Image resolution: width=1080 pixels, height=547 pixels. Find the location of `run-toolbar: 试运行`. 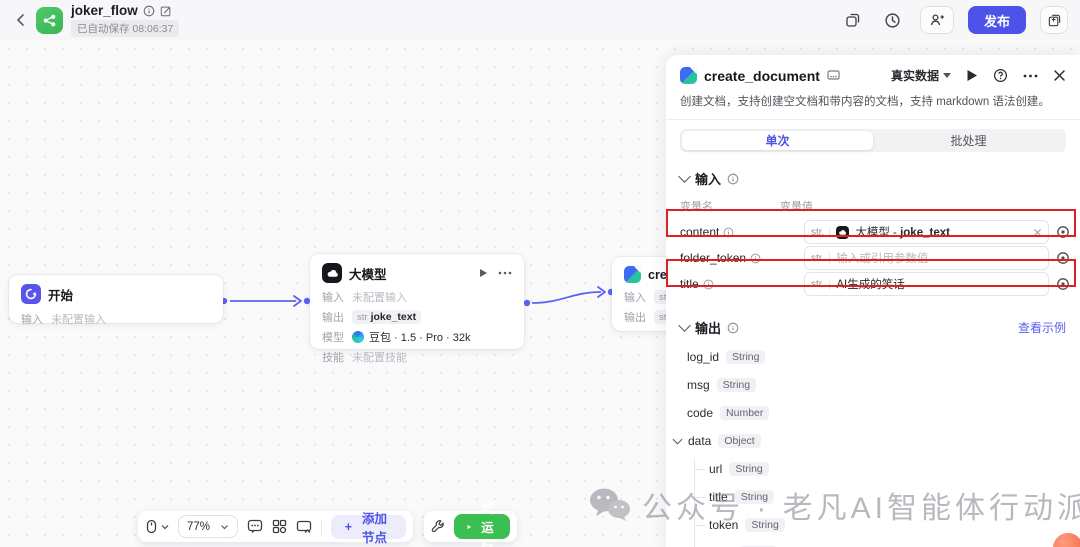

run-toolbar: 试运行 is located at coordinates (470, 524).